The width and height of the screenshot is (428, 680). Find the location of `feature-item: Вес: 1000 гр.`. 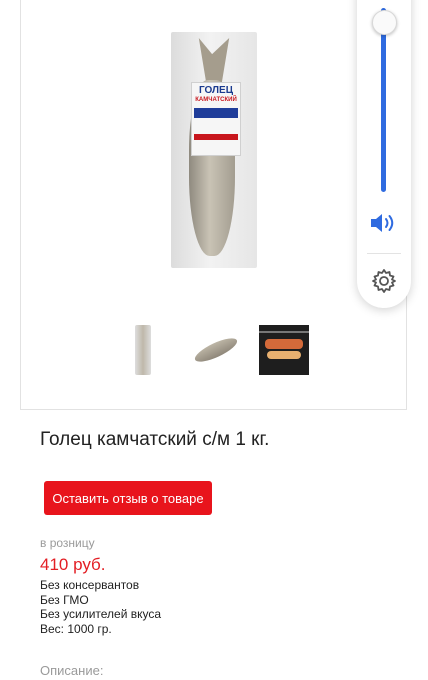

feature-item: Вес: 1000 гр. is located at coordinates (76, 628).